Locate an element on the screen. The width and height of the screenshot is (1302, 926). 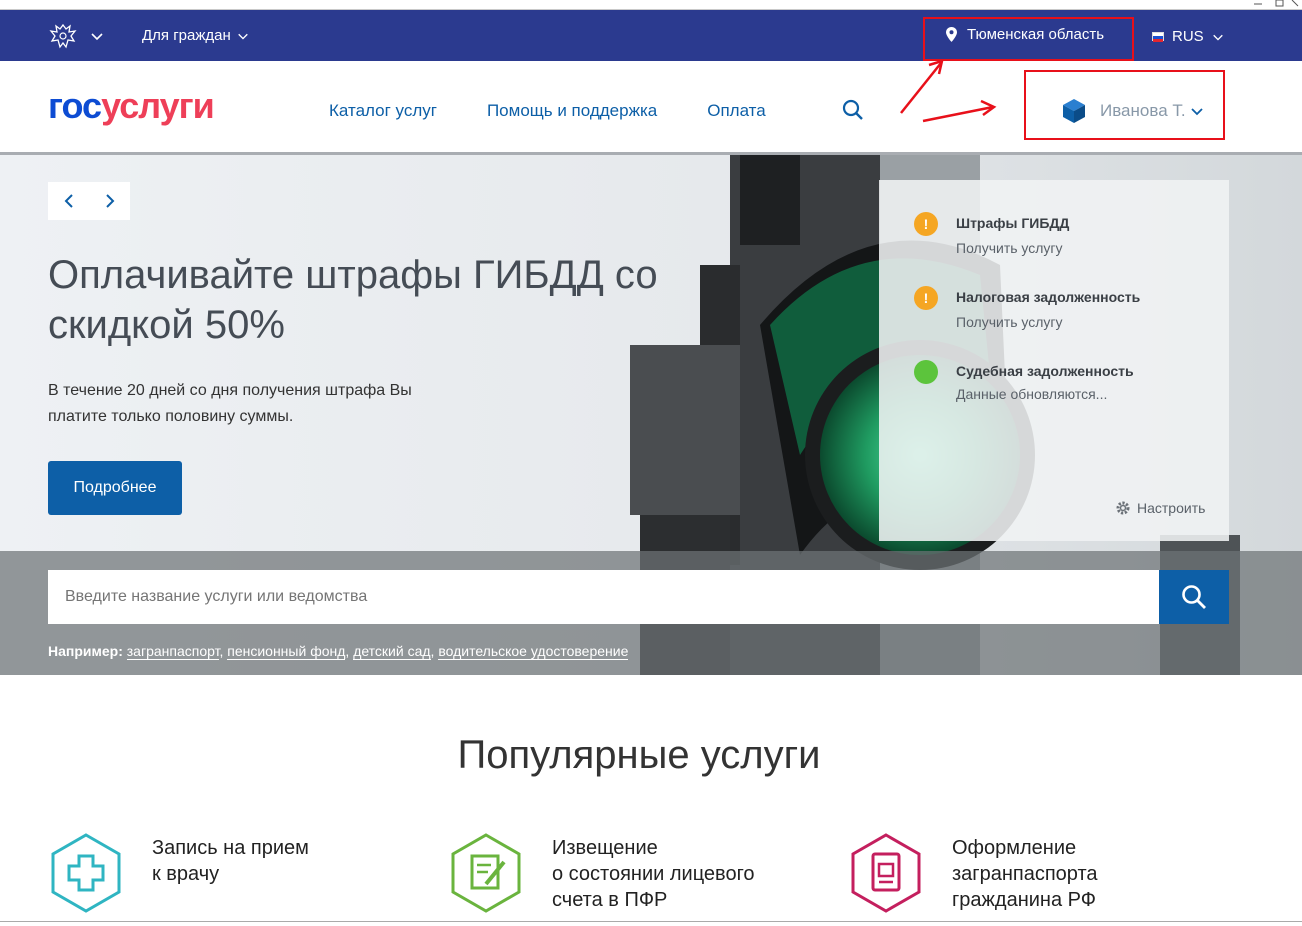
configure-button: Настроить is located at coordinates (1160, 508).